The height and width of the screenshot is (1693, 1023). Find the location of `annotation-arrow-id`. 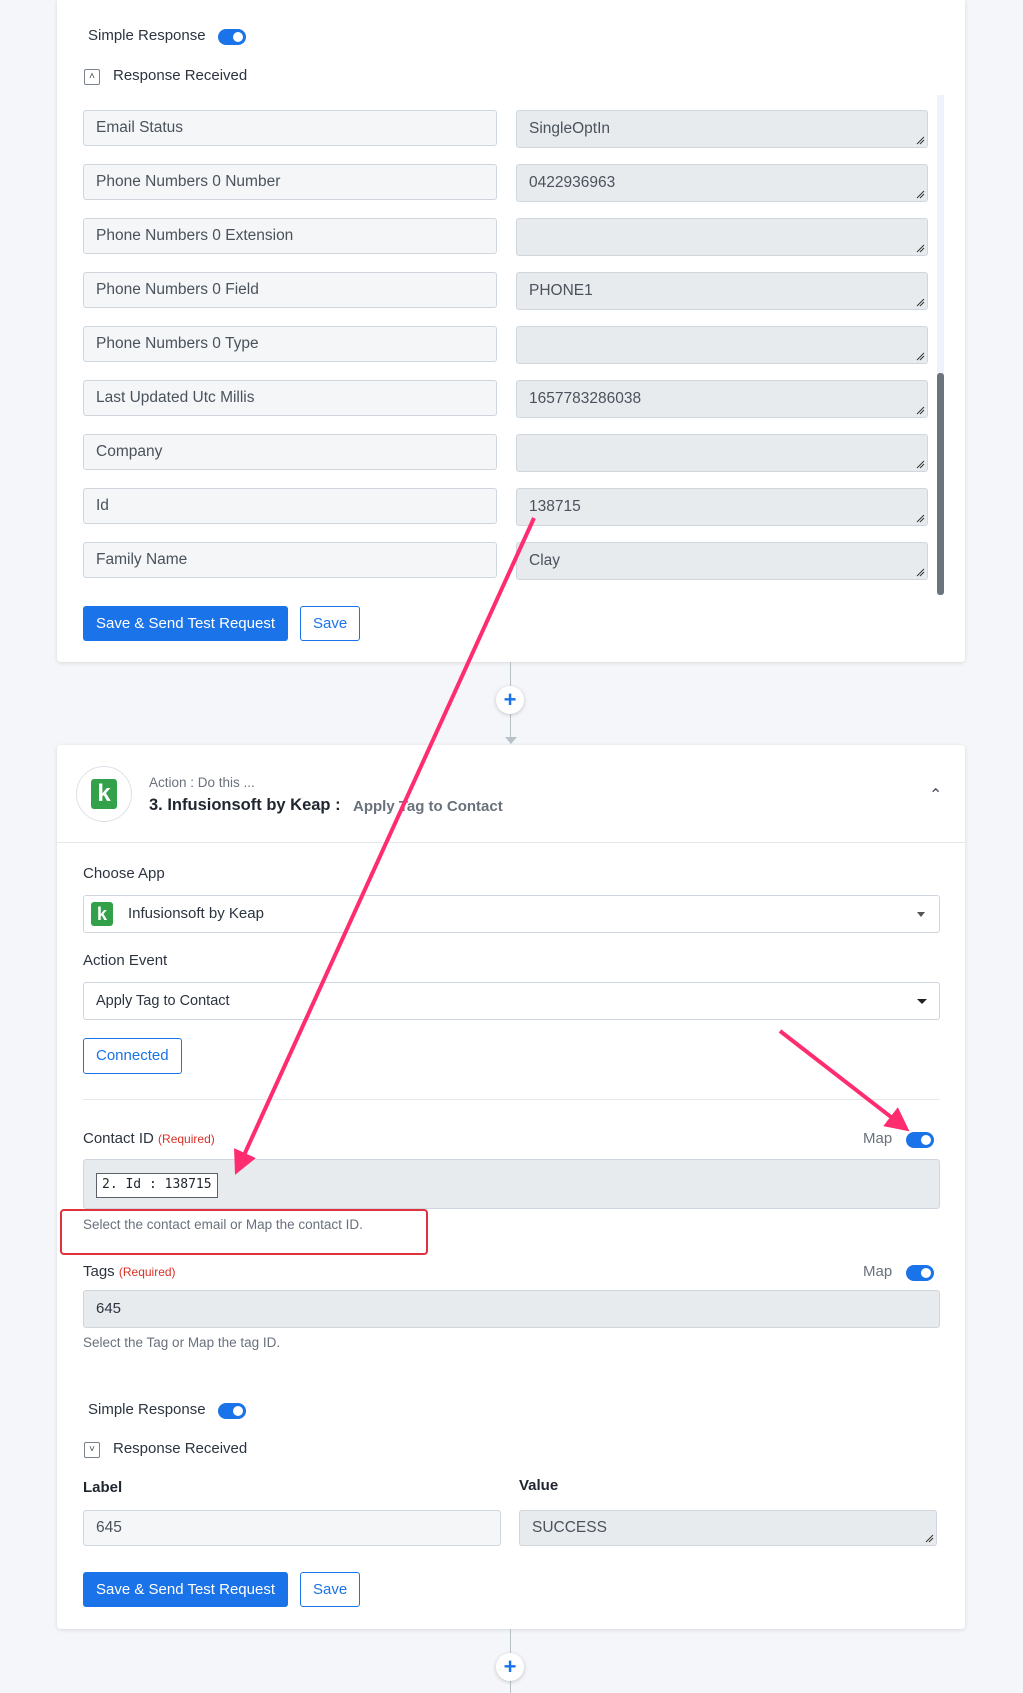

annotation-arrow-id is located at coordinates (385, 846).